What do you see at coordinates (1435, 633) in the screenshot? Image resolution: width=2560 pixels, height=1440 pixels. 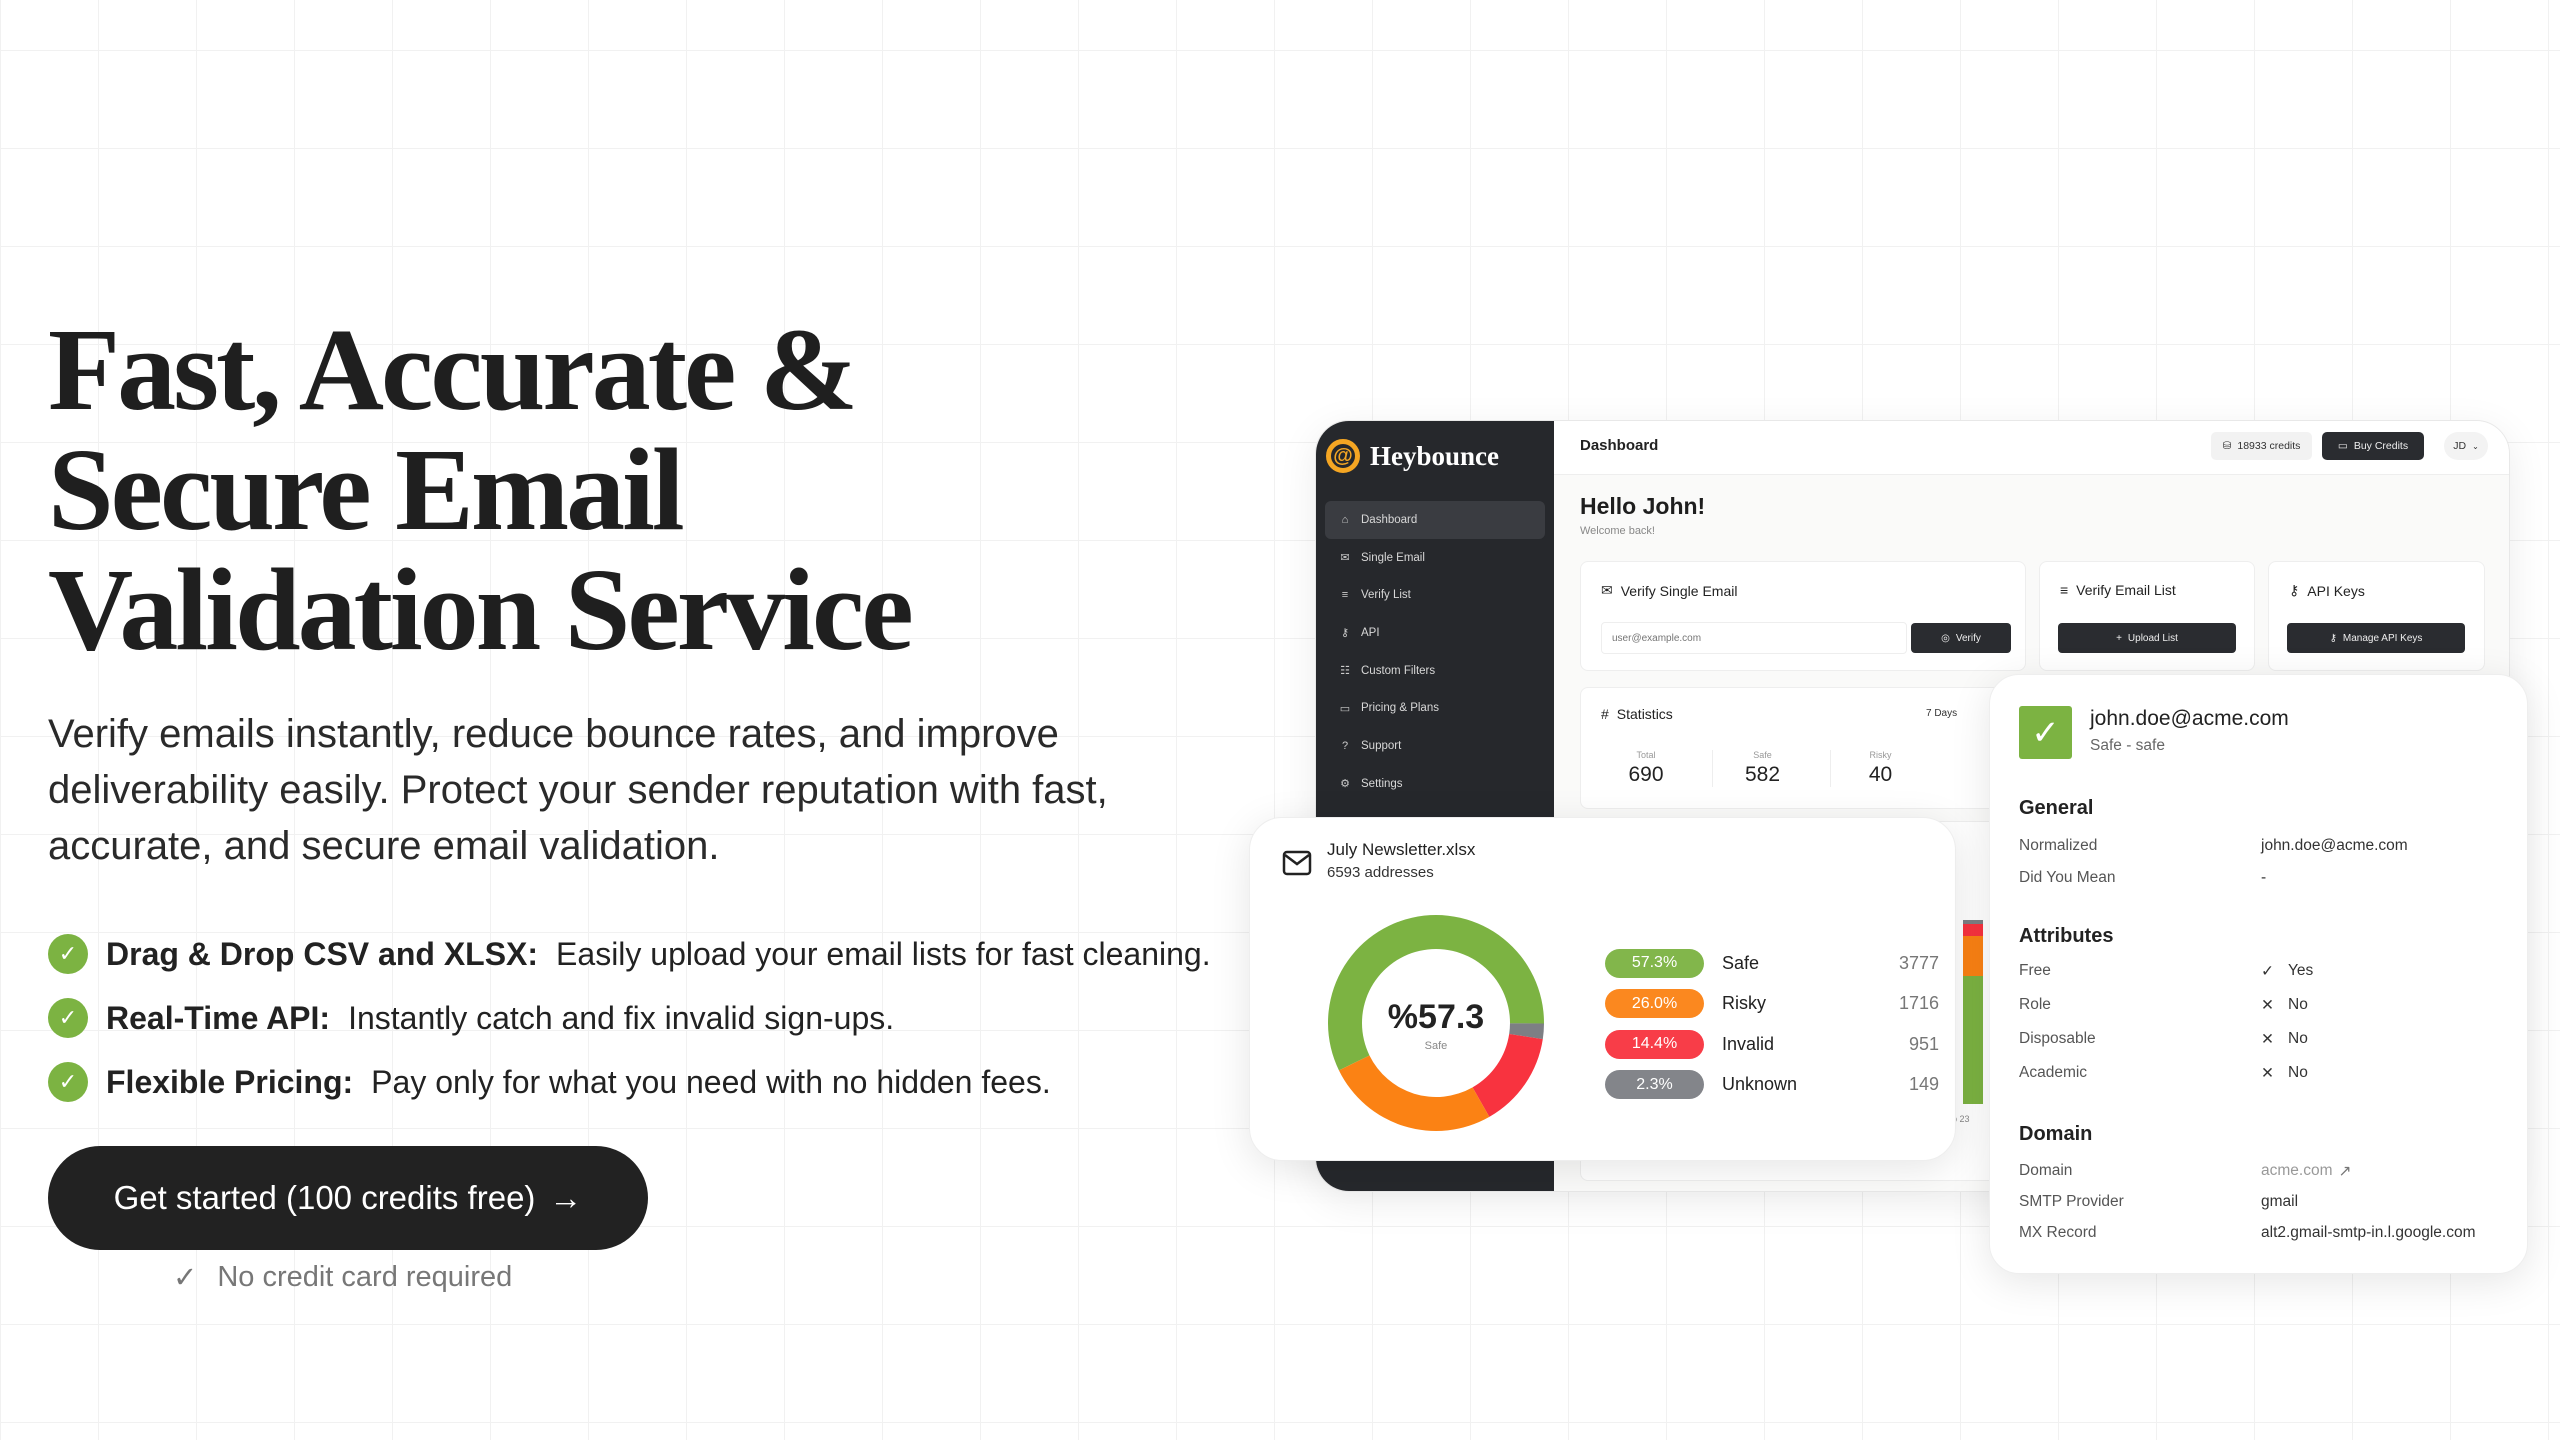 I see `sidebar-item-api: ⚷ API` at bounding box center [1435, 633].